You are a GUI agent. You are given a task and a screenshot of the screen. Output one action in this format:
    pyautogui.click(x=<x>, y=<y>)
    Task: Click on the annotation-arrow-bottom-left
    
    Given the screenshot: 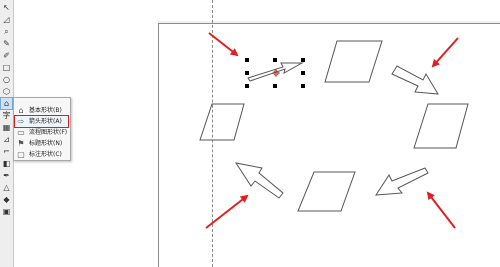 What is the action you would take?
    pyautogui.click(x=227, y=211)
    